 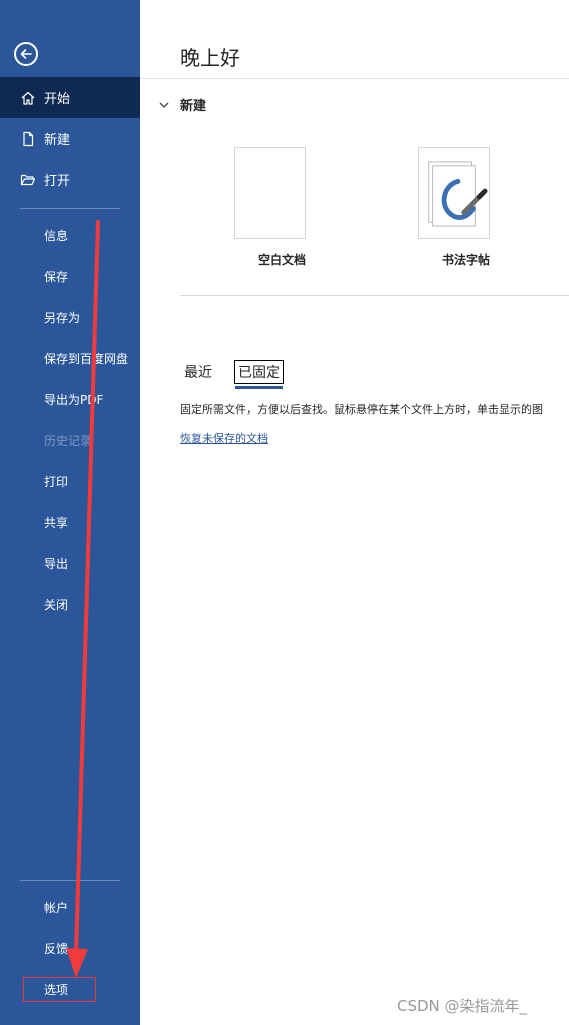 I want to click on sidebar-item-print: 打印, so click(x=70, y=481).